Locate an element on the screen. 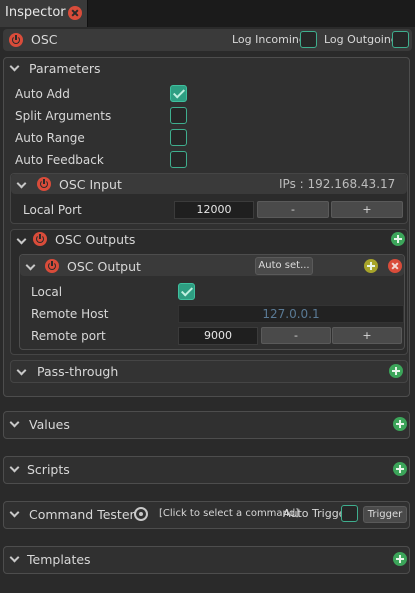  auto-add-checkbox is located at coordinates (178, 93).